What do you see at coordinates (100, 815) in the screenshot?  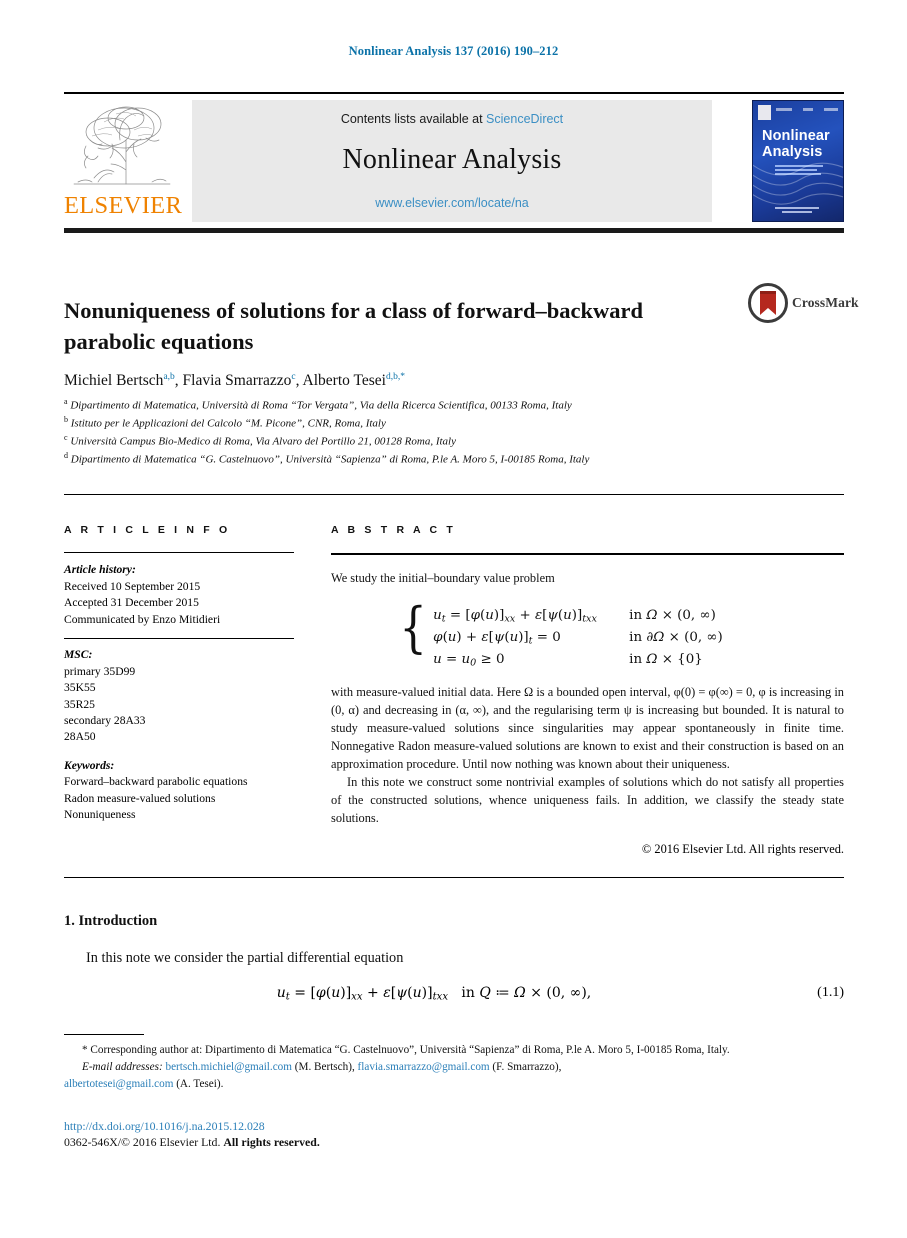 I see `keyword-item: Nonuniqueness` at bounding box center [100, 815].